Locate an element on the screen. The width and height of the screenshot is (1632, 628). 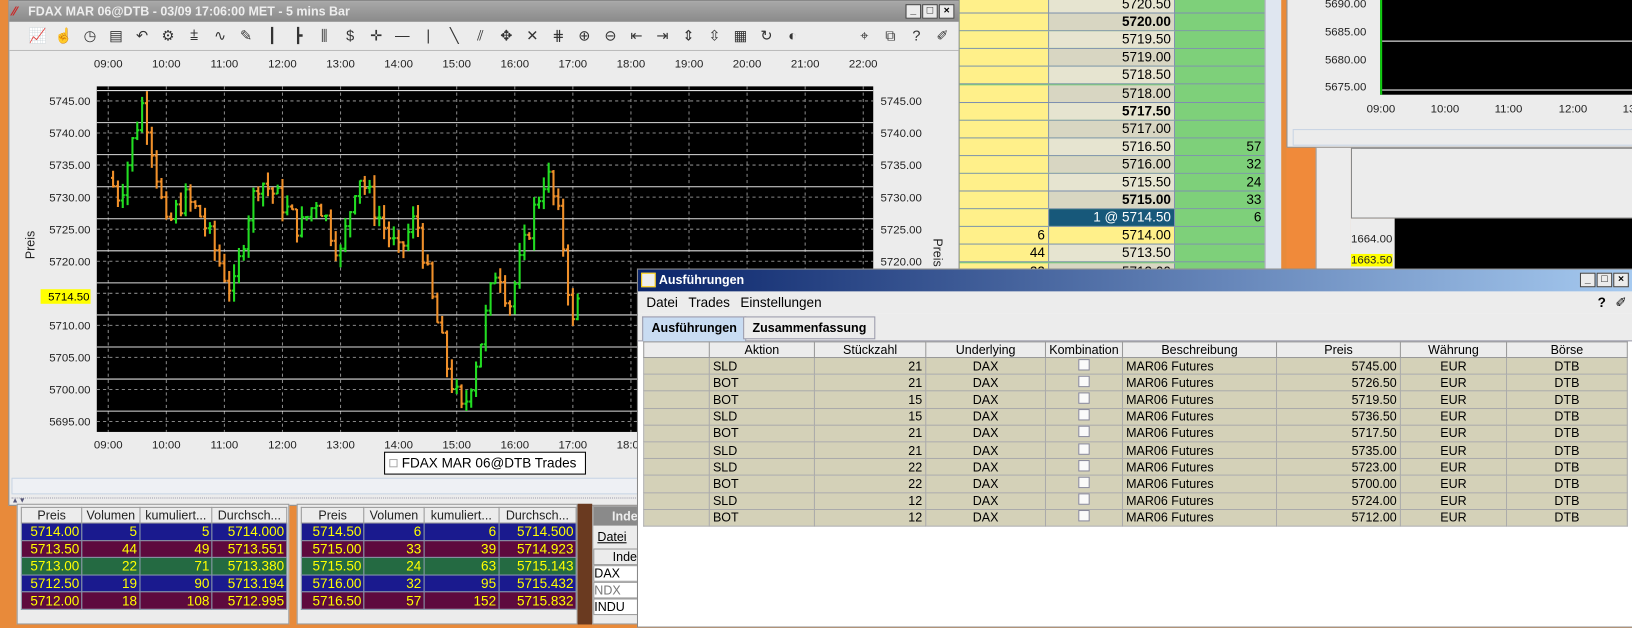
draw-line-icon: ✎ is located at coordinates (246, 36).